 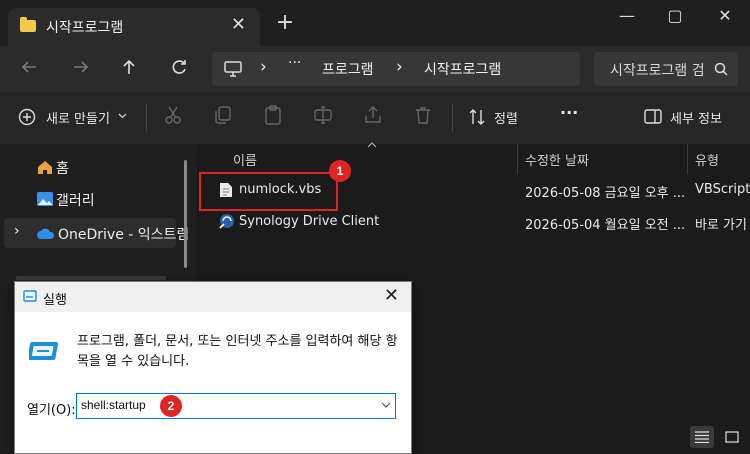 I want to click on close-button: ✕, so click(x=725, y=18).